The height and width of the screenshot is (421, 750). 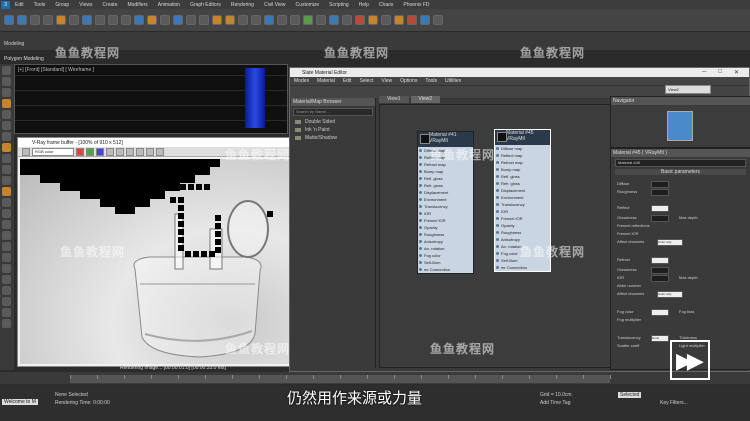 What do you see at coordinates (326, 81) in the screenshot?
I see `sme-menu-material: Material` at bounding box center [326, 81].